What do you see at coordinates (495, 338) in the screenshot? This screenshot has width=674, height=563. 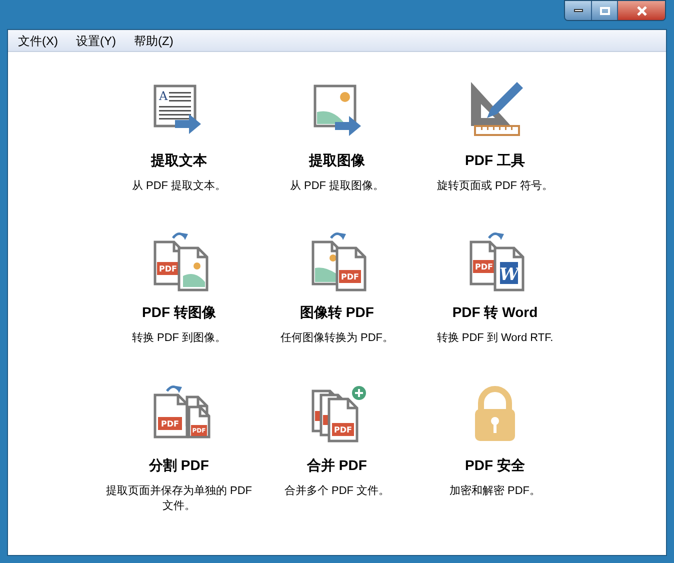 I see `tool-description: 转换 PDF 到 Word RTF.` at bounding box center [495, 338].